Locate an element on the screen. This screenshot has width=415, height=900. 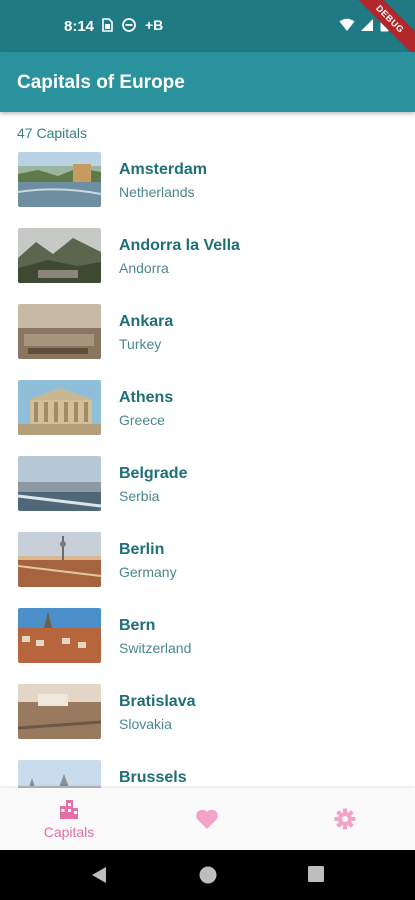
country-name: Serbia is located at coordinates (139, 496).